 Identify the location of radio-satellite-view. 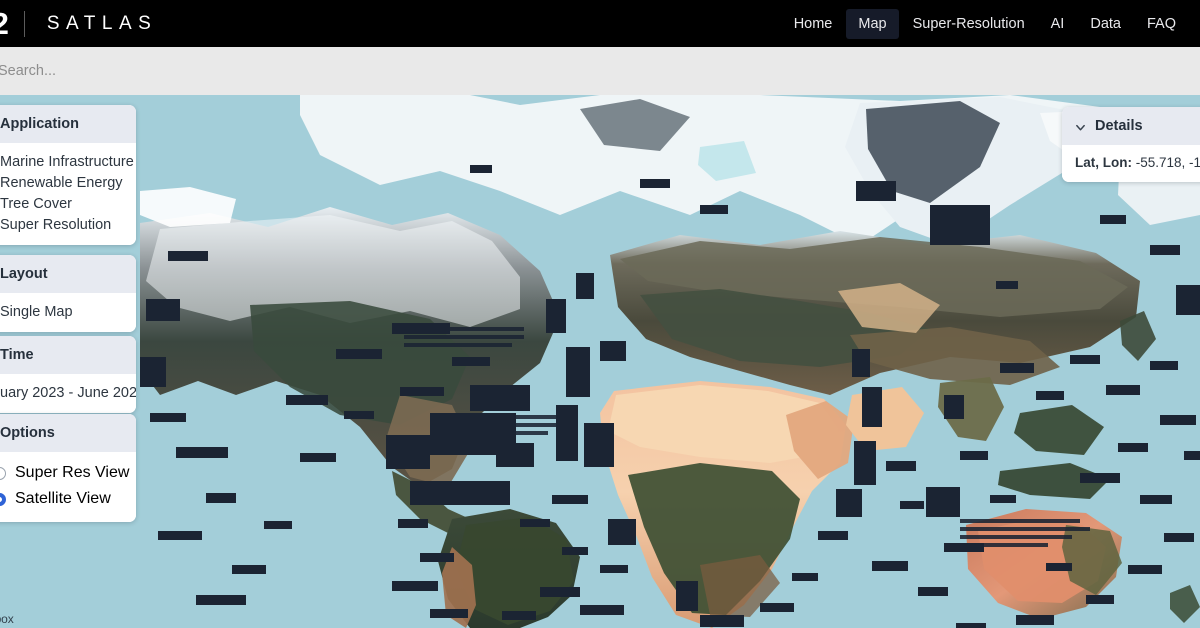
(3, 499).